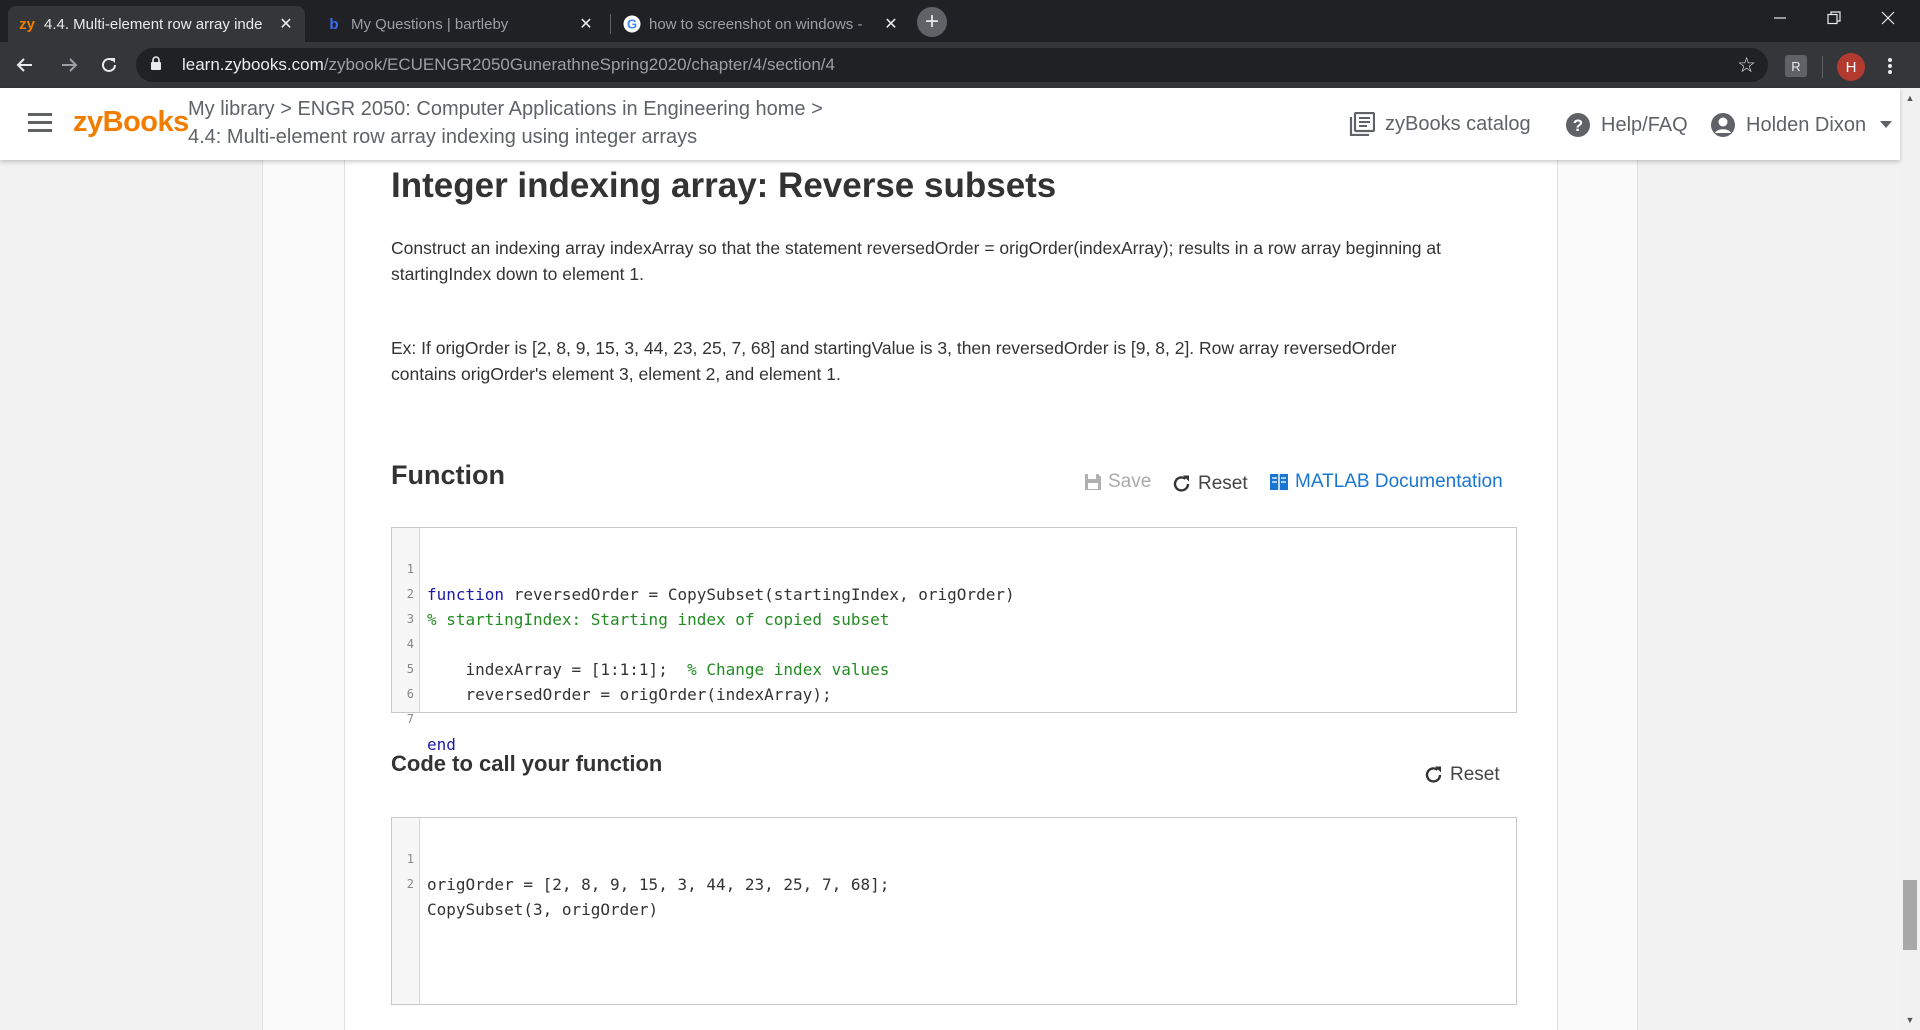 The height and width of the screenshot is (1030, 1920). What do you see at coordinates (619, 683) in the screenshot?
I see `code-line: 5 reversedOrder = origOrder(indexArray);` at bounding box center [619, 683].